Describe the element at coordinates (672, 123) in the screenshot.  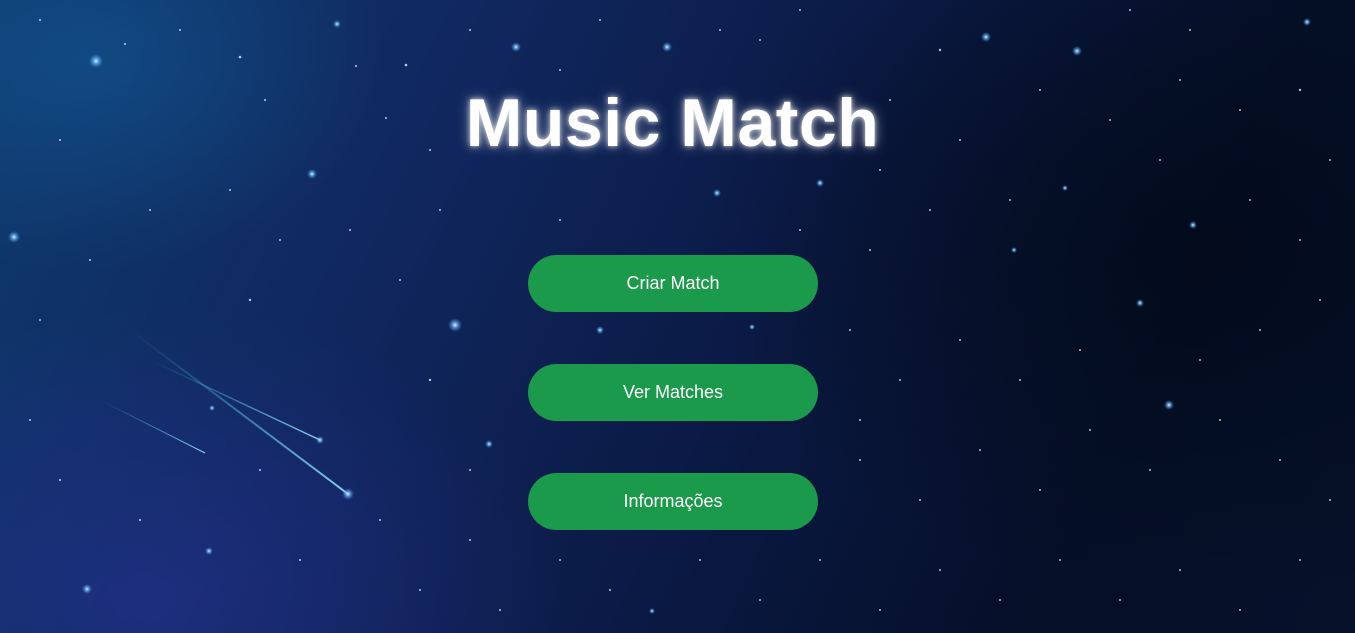
I see `page-title: Music Match` at that location.